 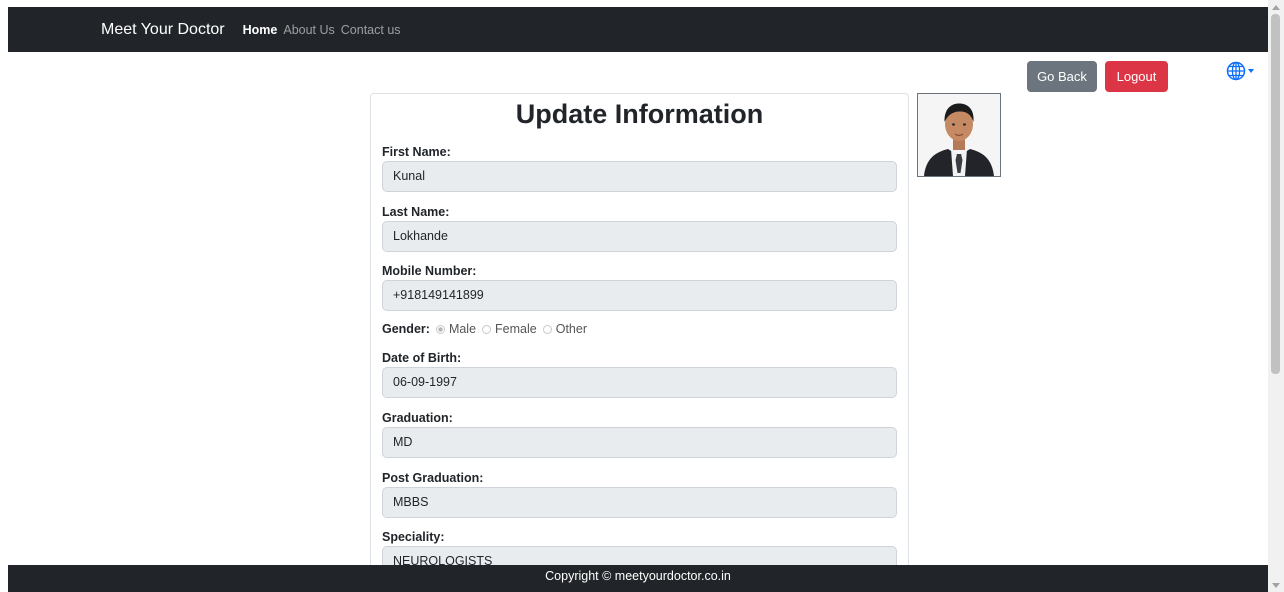 What do you see at coordinates (422, 358) in the screenshot?
I see `date-of-birth-label: Date of Birth:` at bounding box center [422, 358].